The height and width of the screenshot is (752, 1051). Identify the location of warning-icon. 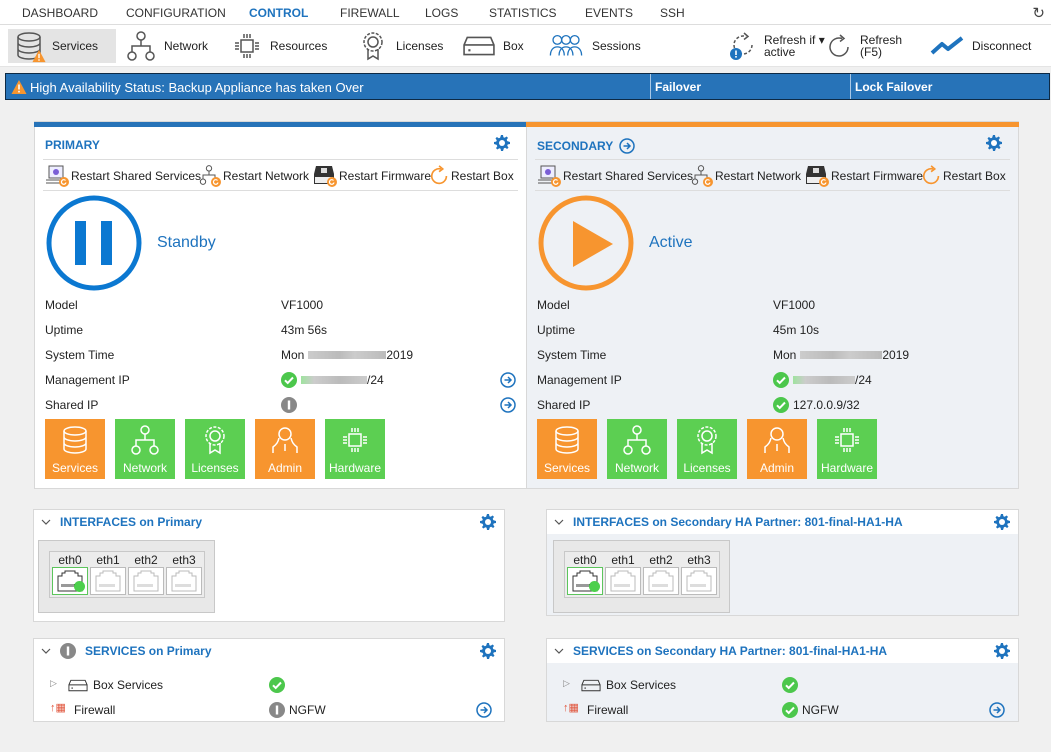
(19, 87).